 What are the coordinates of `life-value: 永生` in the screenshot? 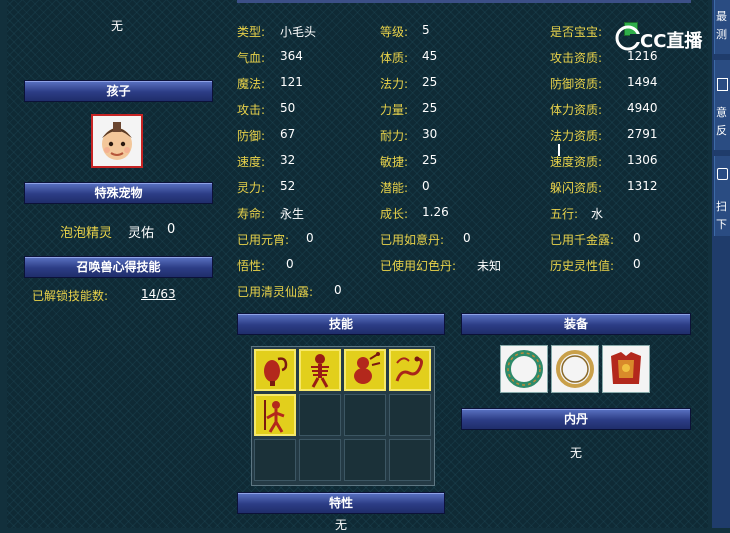 It's located at (292, 214).